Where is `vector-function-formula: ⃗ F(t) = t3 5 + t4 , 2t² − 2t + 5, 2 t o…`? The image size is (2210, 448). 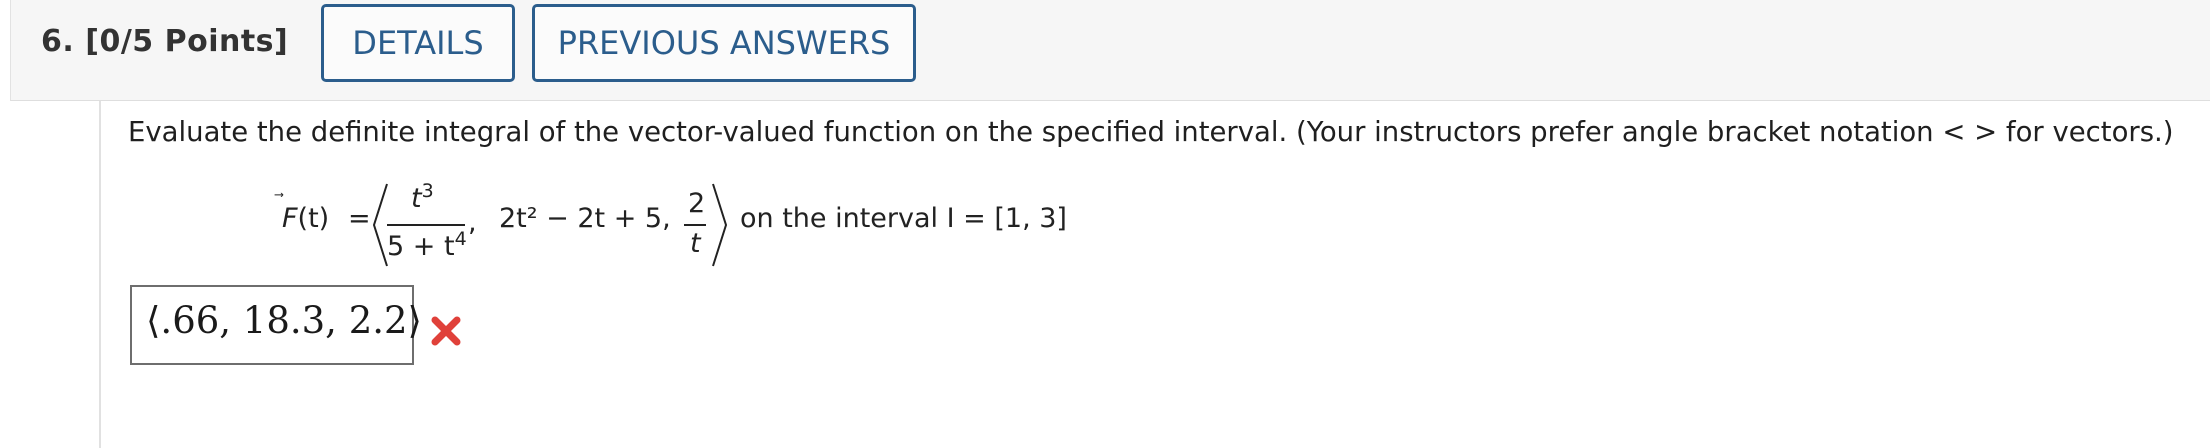 vector-function-formula: ⃗ F(t) = t3 5 + t4 , 2t² − 2t + 5, 2 t o… is located at coordinates (682, 226).